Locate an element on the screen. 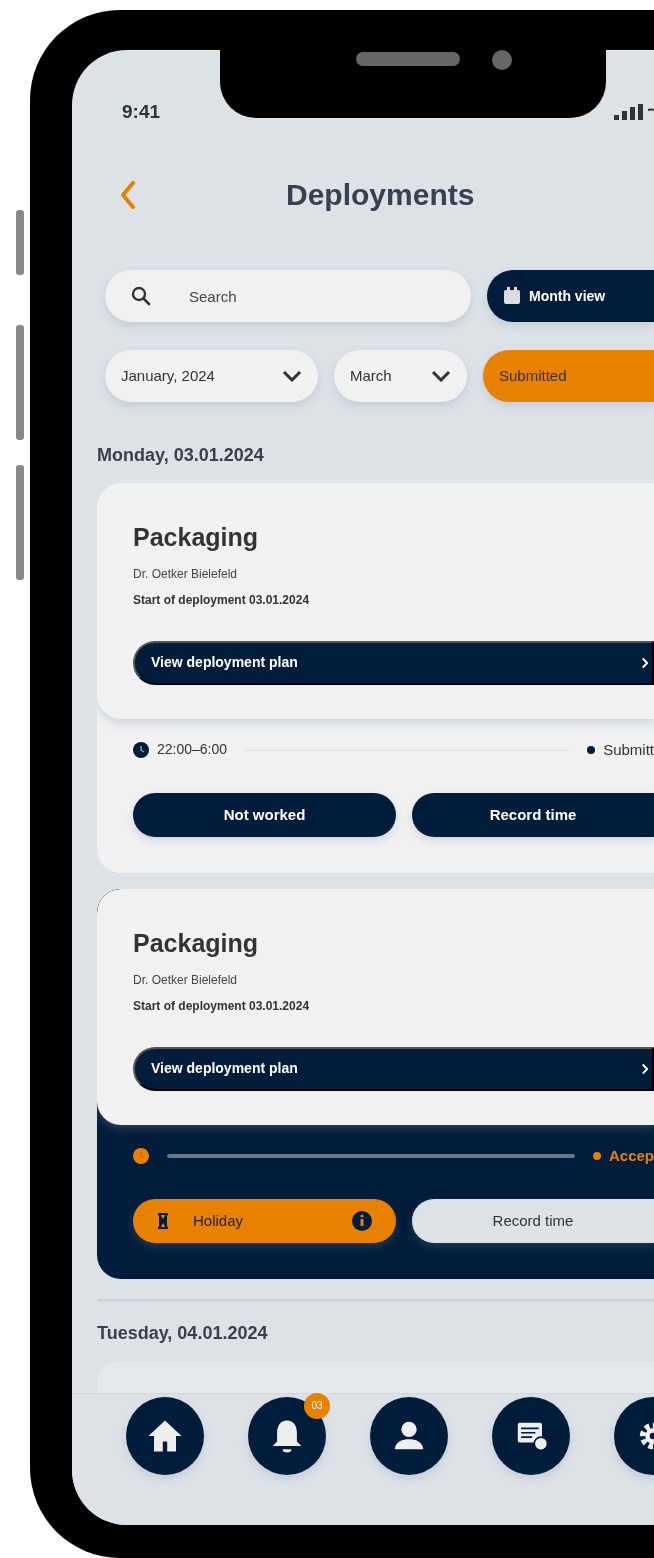 This screenshot has width=654, height=1558. notification-badge: 03 is located at coordinates (317, 1405).